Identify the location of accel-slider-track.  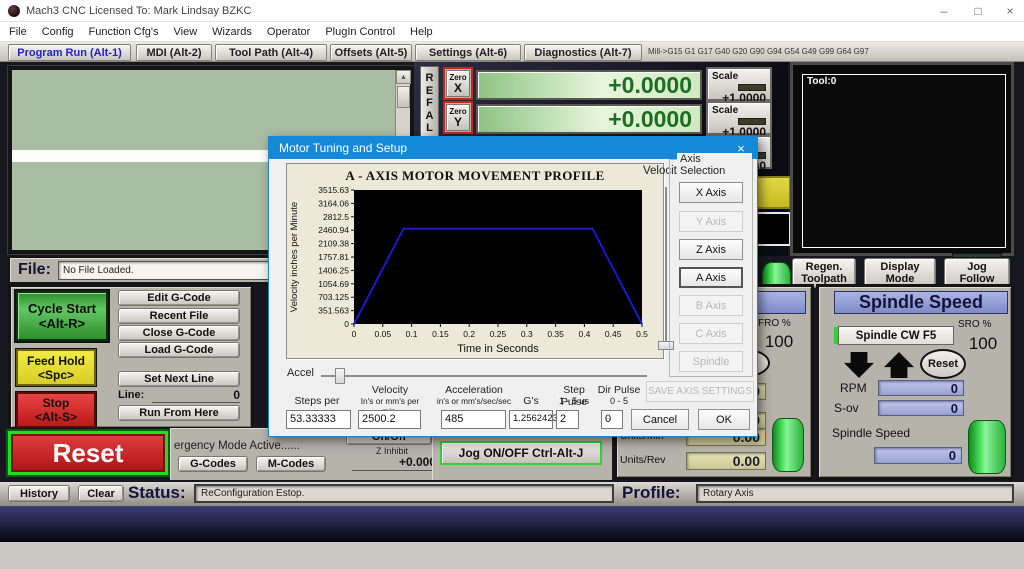
(484, 376).